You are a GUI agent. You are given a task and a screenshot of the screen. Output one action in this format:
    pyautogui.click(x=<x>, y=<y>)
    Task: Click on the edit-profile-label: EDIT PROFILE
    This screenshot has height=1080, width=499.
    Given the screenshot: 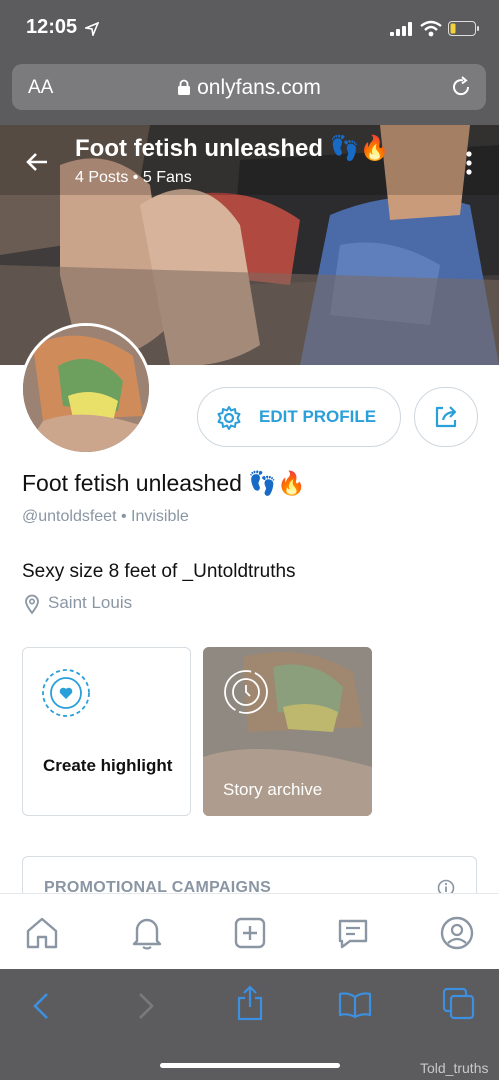 What is the action you would take?
    pyautogui.click(x=318, y=416)
    